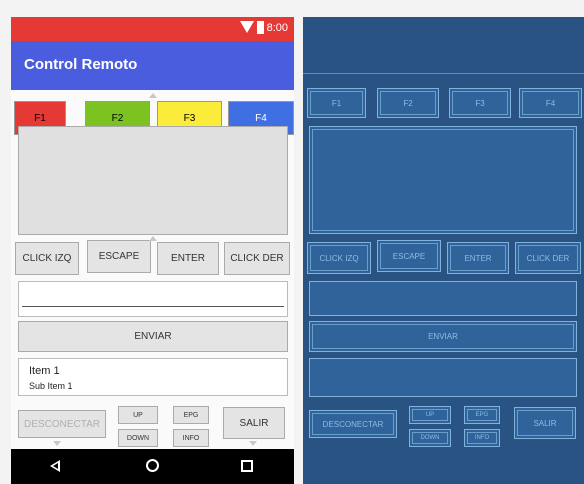 The image size is (584, 484). Describe the element at coordinates (117, 118) in the screenshot. I see `f2-label: F2` at that location.